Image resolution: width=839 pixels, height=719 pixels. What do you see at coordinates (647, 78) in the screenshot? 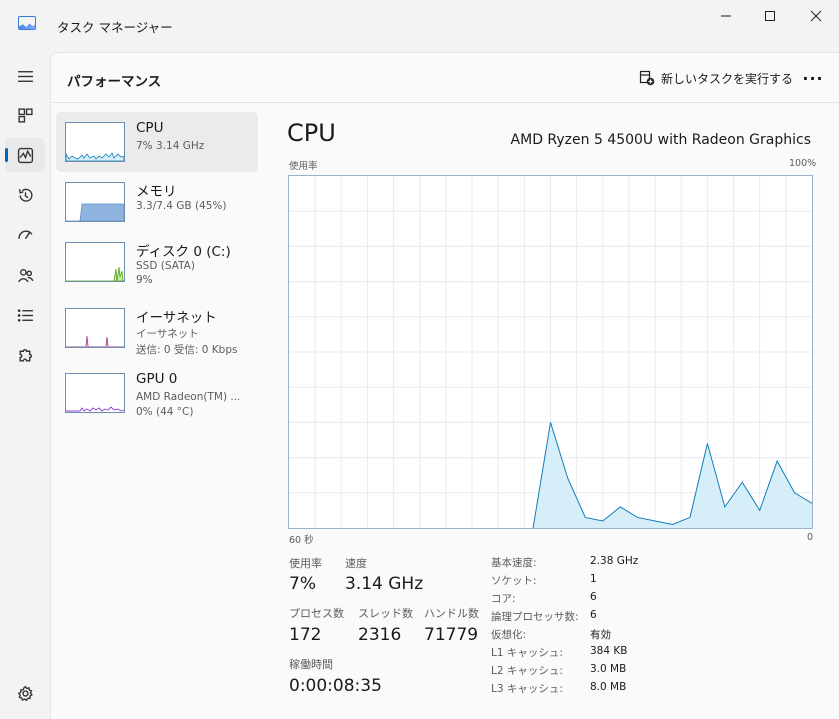
I see `run-task-icon` at bounding box center [647, 78].